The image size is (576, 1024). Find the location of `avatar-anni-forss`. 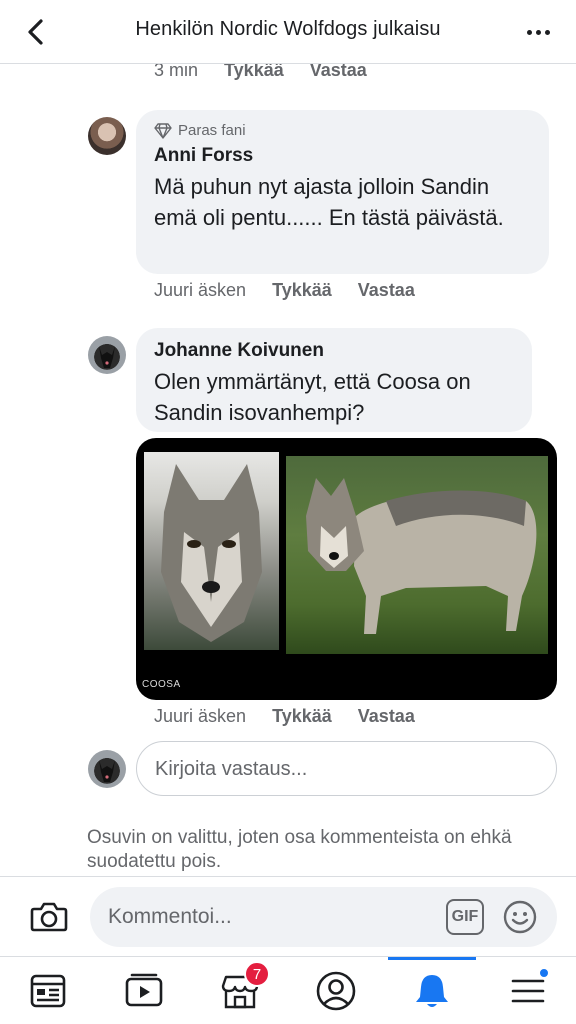

avatar-anni-forss is located at coordinates (107, 136).